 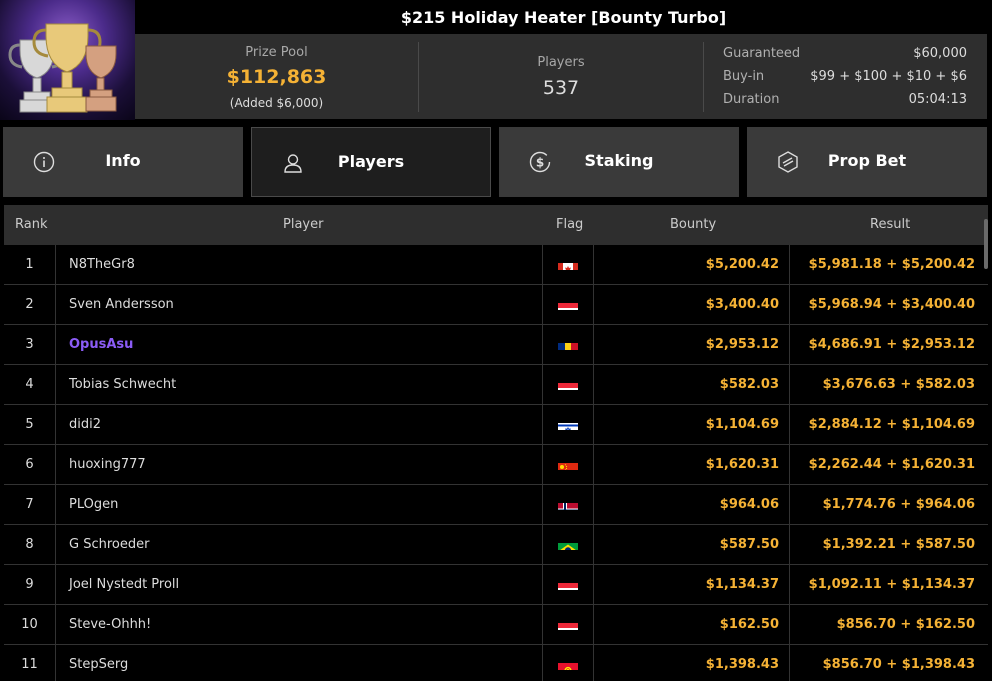 I want to click on bounty-cell: $587.50, so click(x=692, y=545).